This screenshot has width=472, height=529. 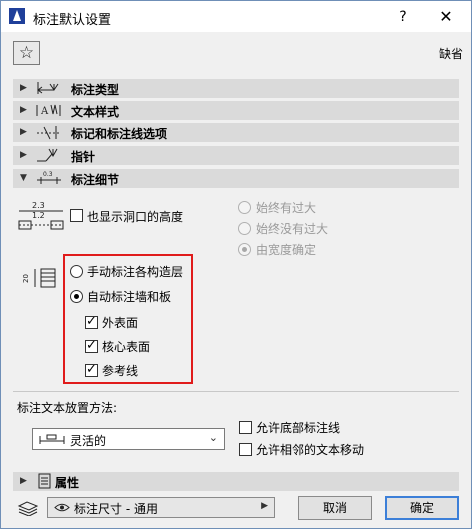 I want to click on favorites-button: ☆, so click(x=26, y=53).